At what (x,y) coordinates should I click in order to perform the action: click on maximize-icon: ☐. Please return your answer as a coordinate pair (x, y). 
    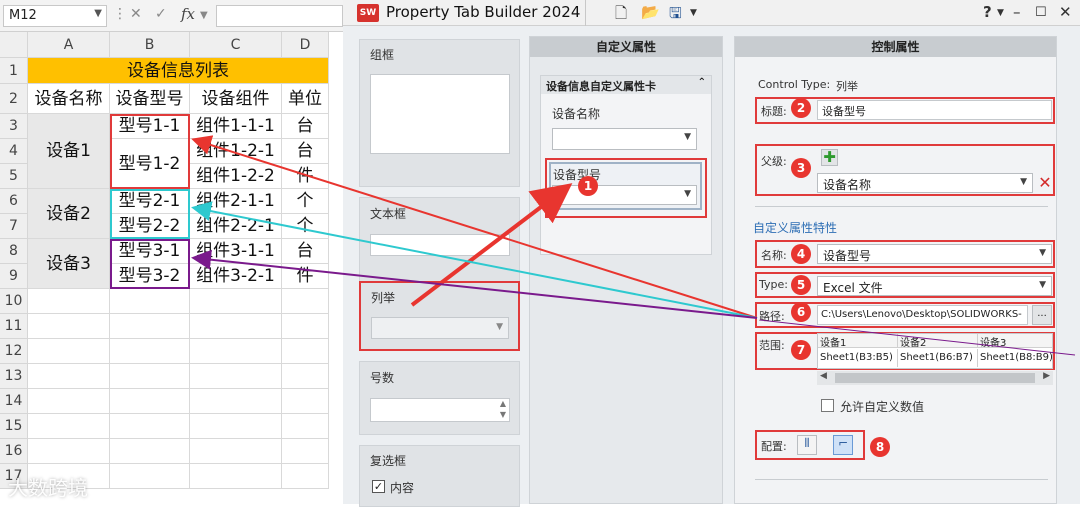
    Looking at the image, I should click on (1041, 12).